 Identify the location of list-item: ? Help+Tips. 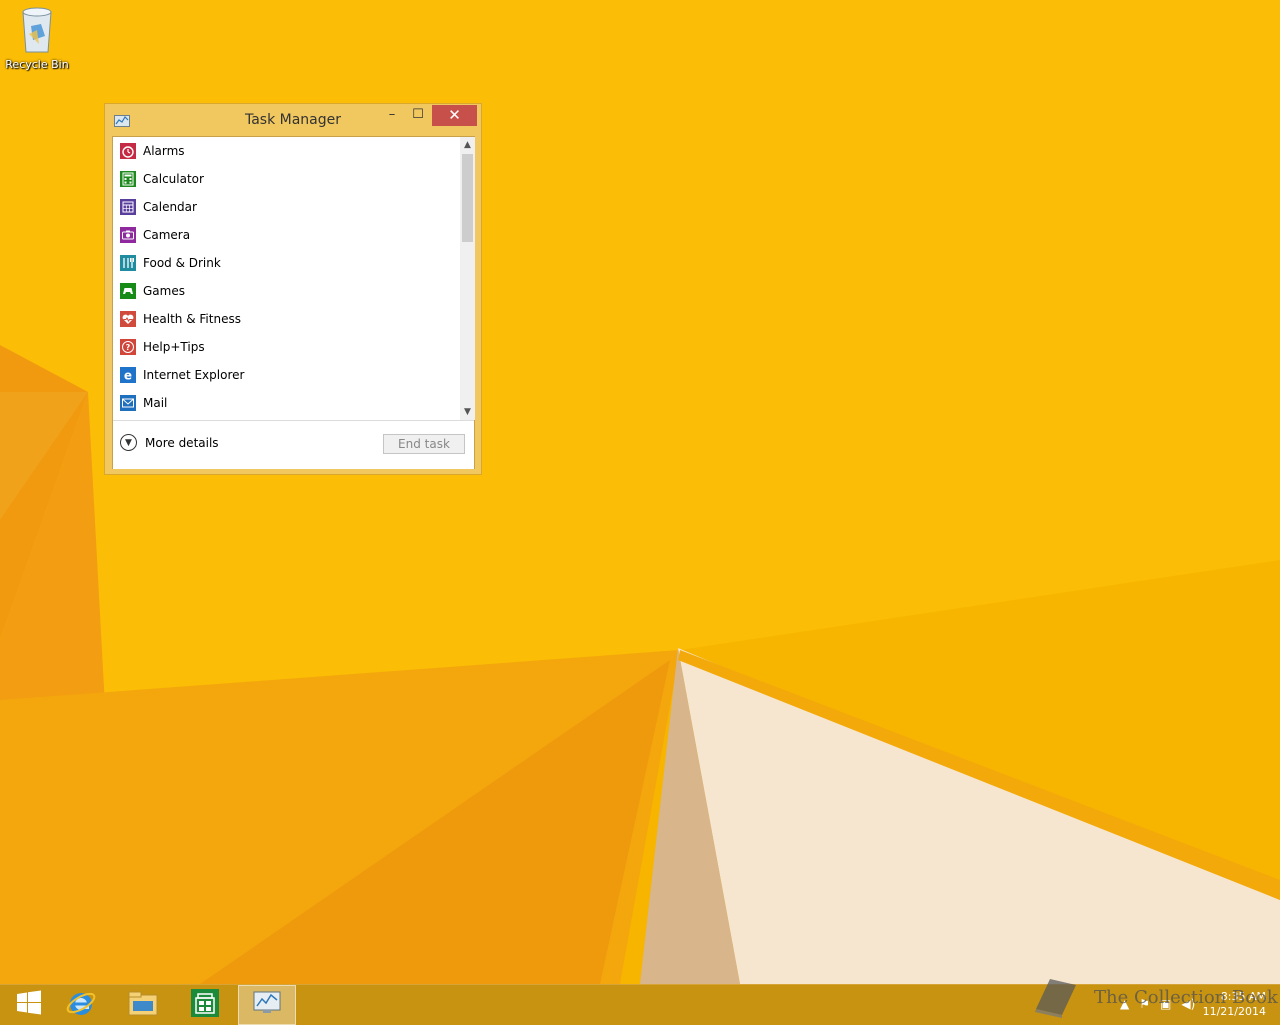
(286, 347).